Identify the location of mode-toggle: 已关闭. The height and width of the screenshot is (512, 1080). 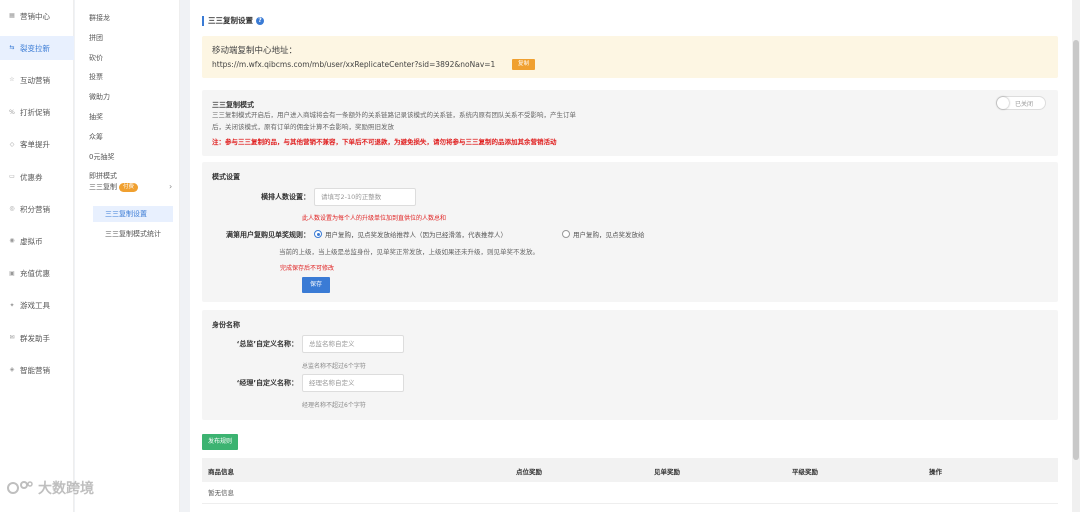
(1021, 103).